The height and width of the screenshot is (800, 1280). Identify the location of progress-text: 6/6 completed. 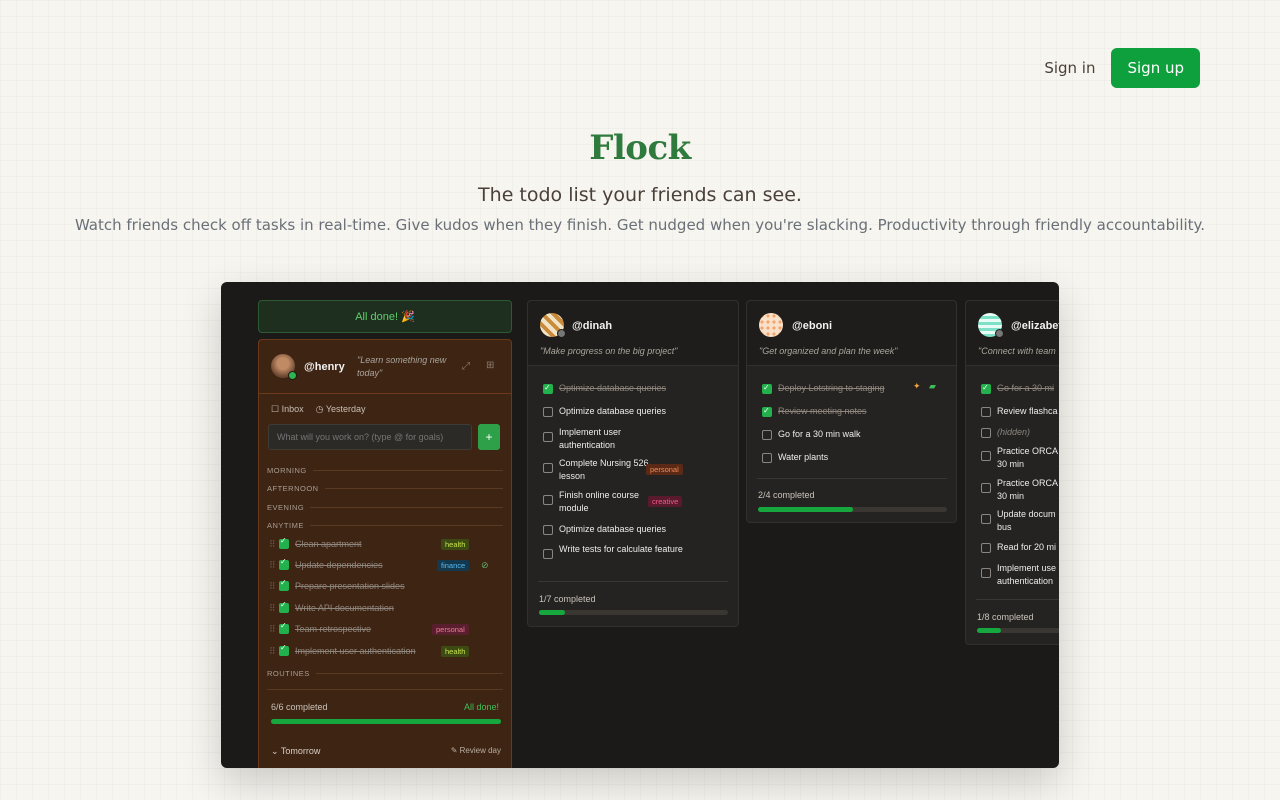
(299, 707).